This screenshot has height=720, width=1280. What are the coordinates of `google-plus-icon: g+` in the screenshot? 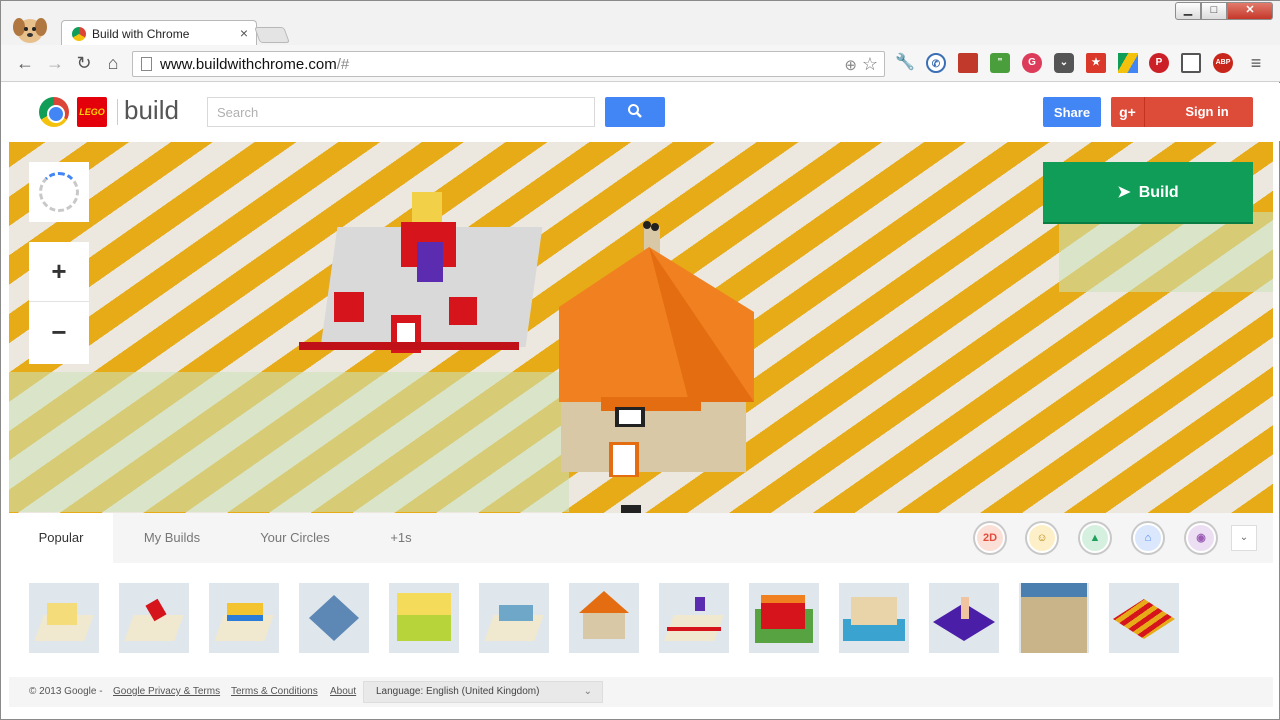 It's located at (1128, 112).